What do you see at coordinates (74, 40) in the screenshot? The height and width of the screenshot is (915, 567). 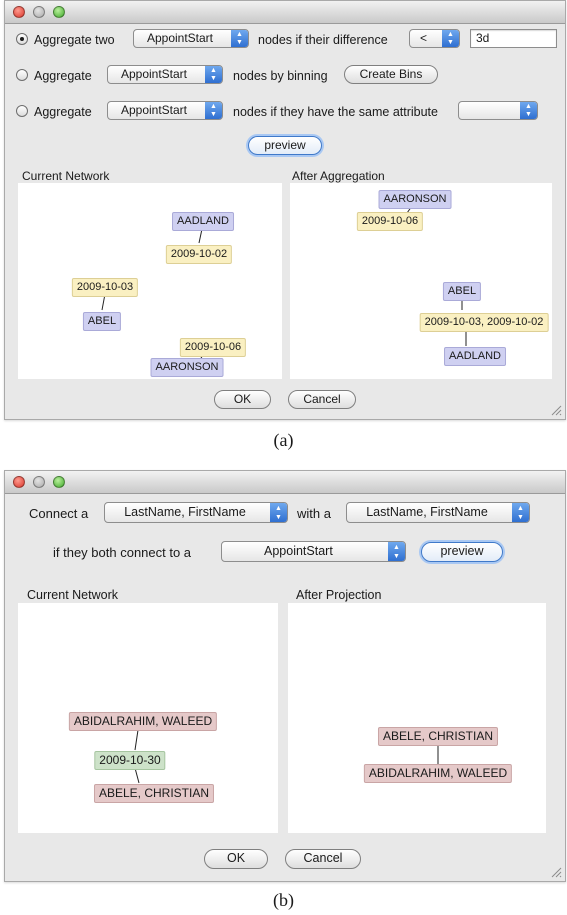 I see `aggregate-two-label: Aggregate two` at bounding box center [74, 40].